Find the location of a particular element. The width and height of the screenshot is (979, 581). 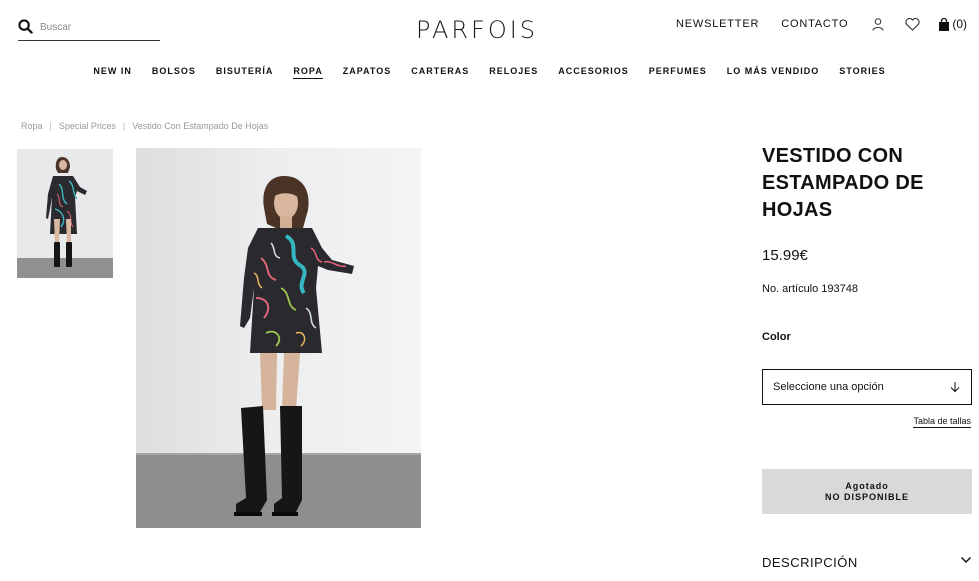

sold-out-button: Agotado NO DISPONIBLE is located at coordinates (867, 491).